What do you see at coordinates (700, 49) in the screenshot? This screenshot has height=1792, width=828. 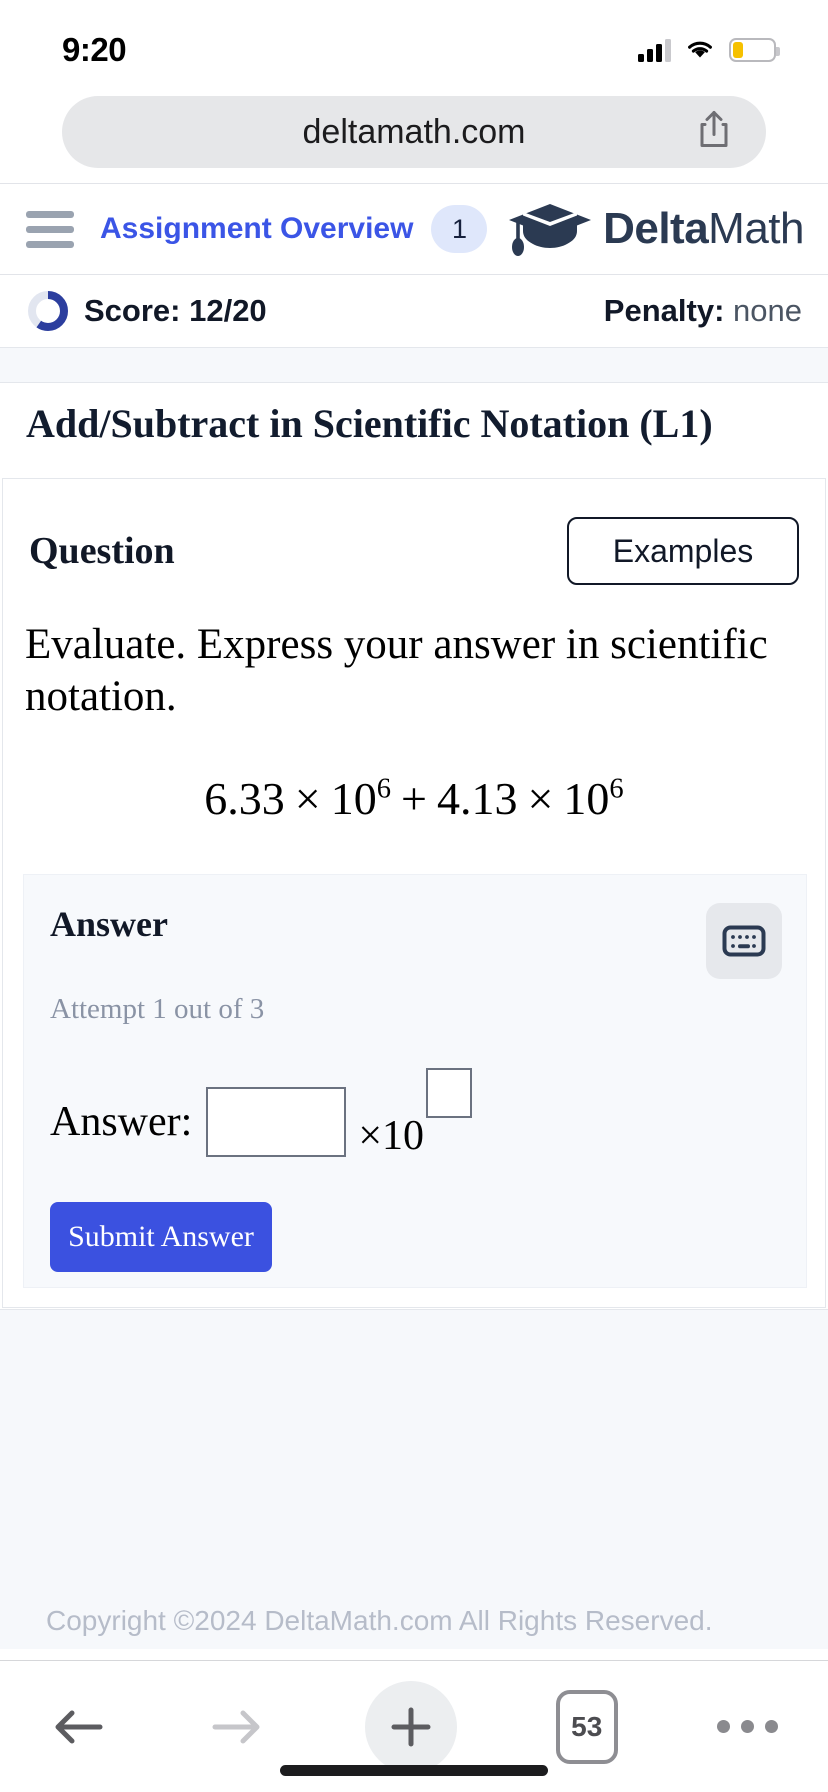 I see `wifi-icon` at bounding box center [700, 49].